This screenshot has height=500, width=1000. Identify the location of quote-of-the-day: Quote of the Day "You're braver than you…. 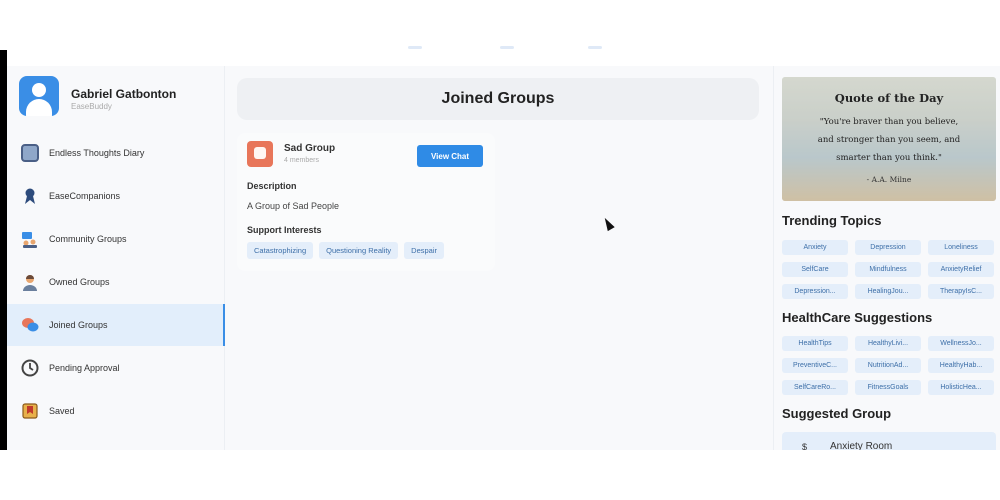
(889, 139).